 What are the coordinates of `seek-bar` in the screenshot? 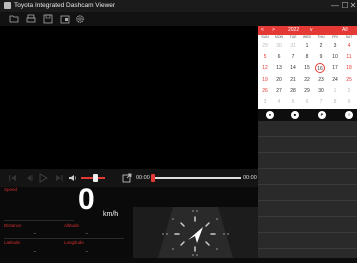 It's located at (198, 178).